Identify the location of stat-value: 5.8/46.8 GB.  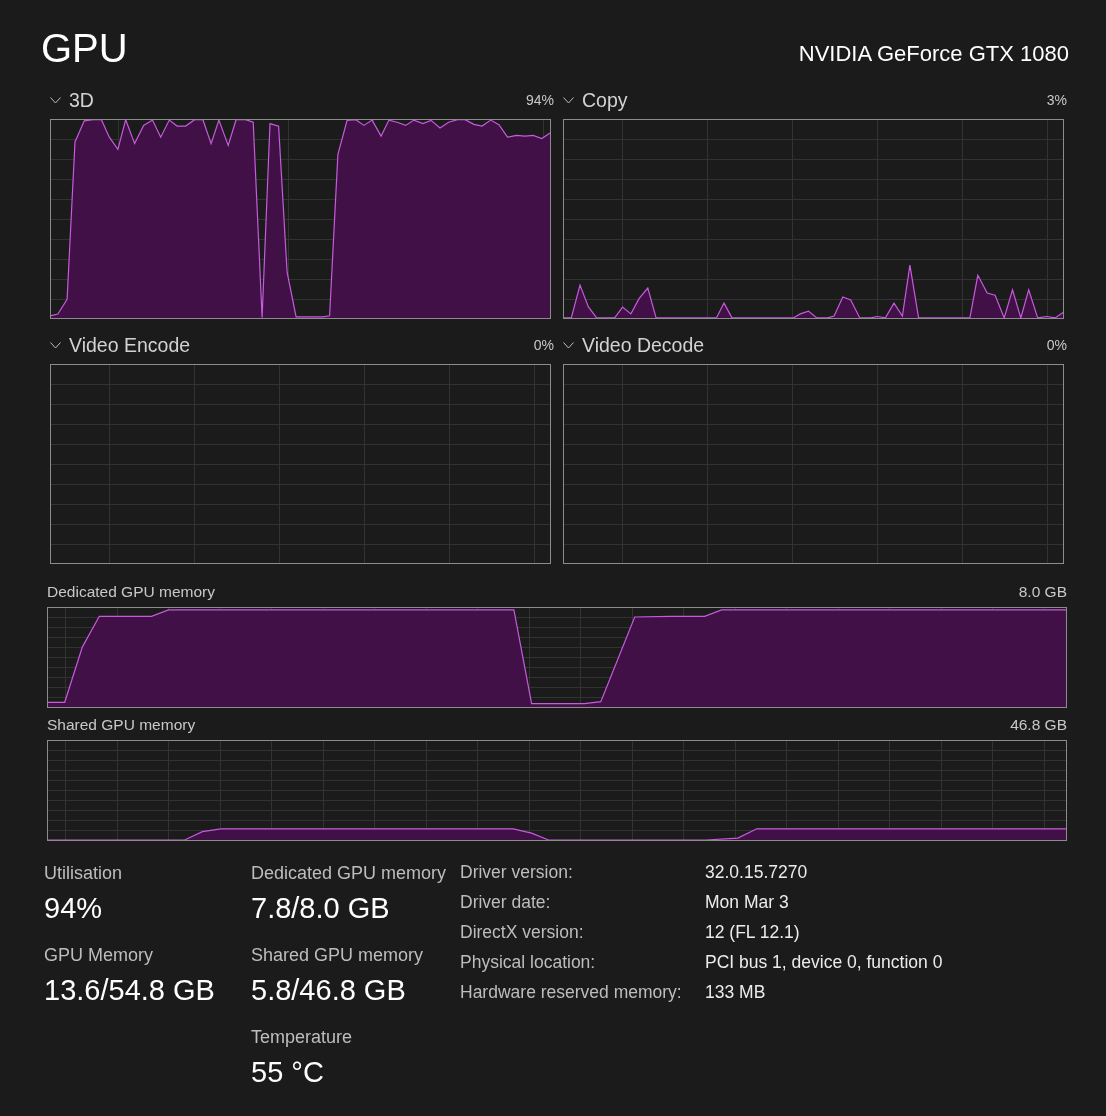
(329, 990).